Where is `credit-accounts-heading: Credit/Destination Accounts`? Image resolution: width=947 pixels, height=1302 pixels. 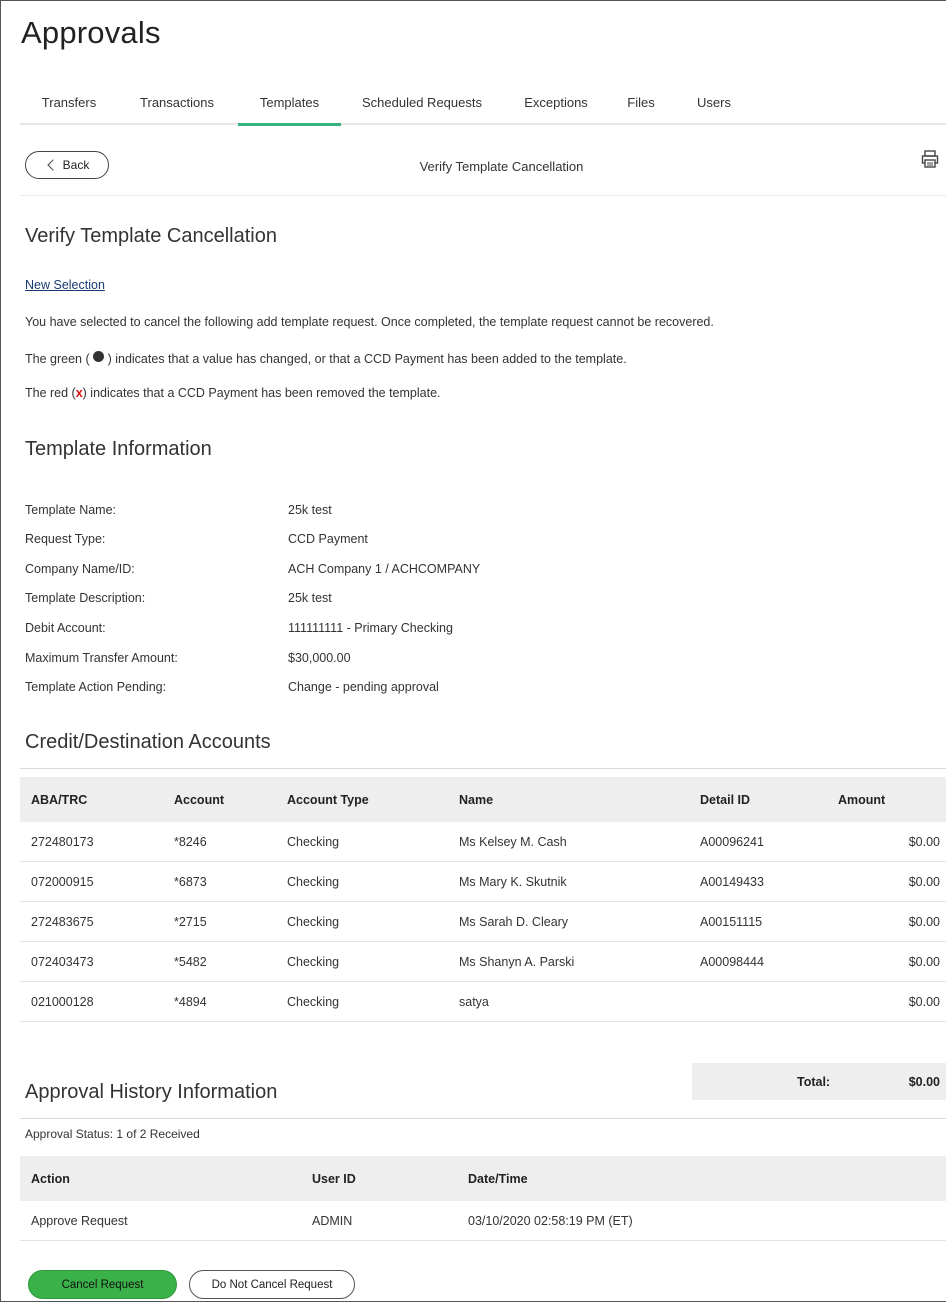
credit-accounts-heading: Credit/Destination Accounts is located at coordinates (148, 742).